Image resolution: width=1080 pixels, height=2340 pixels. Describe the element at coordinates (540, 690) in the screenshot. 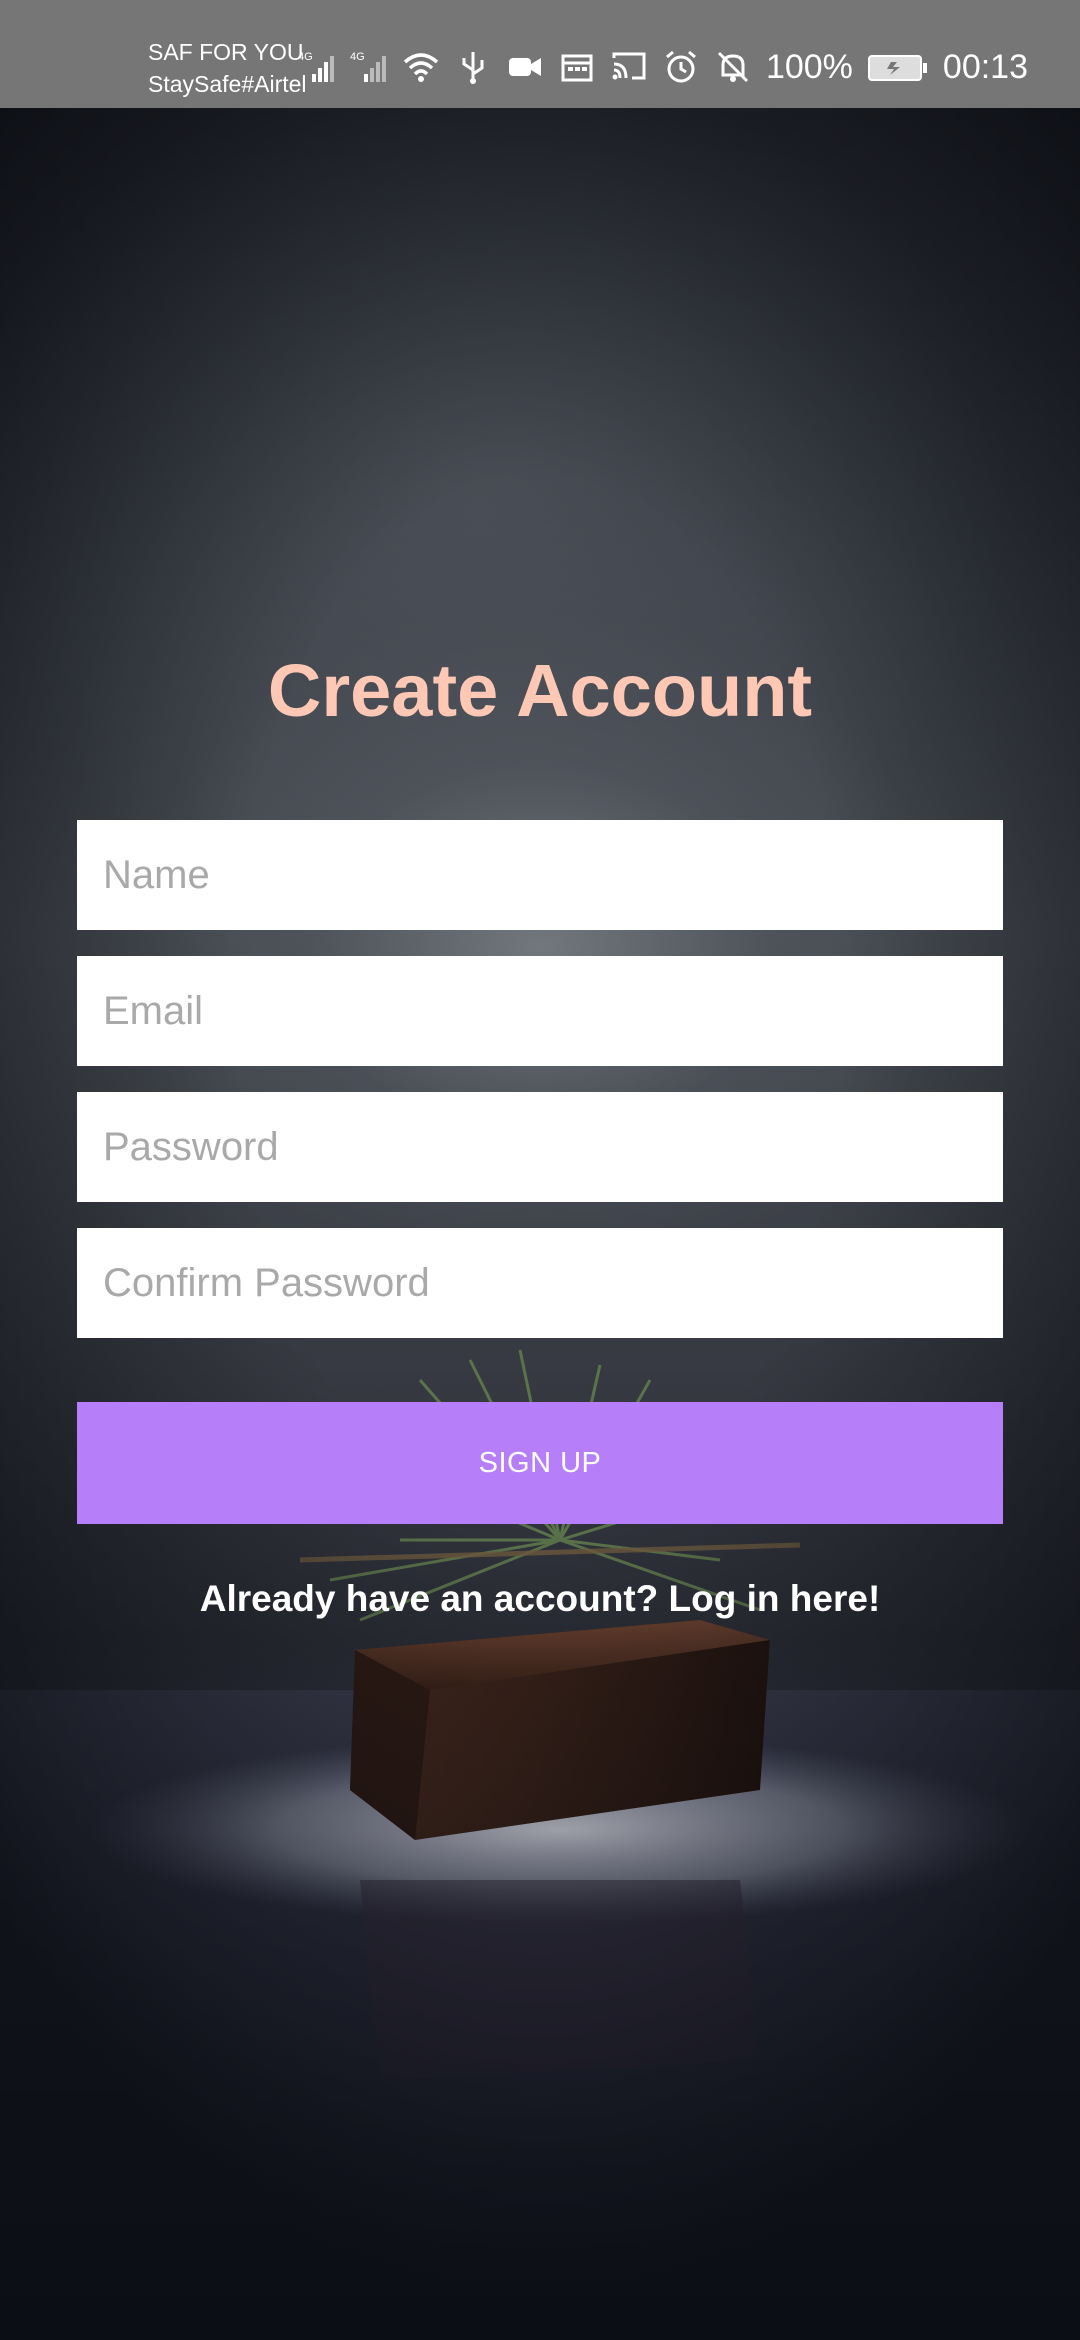

I see `page-title: Create Account` at that location.